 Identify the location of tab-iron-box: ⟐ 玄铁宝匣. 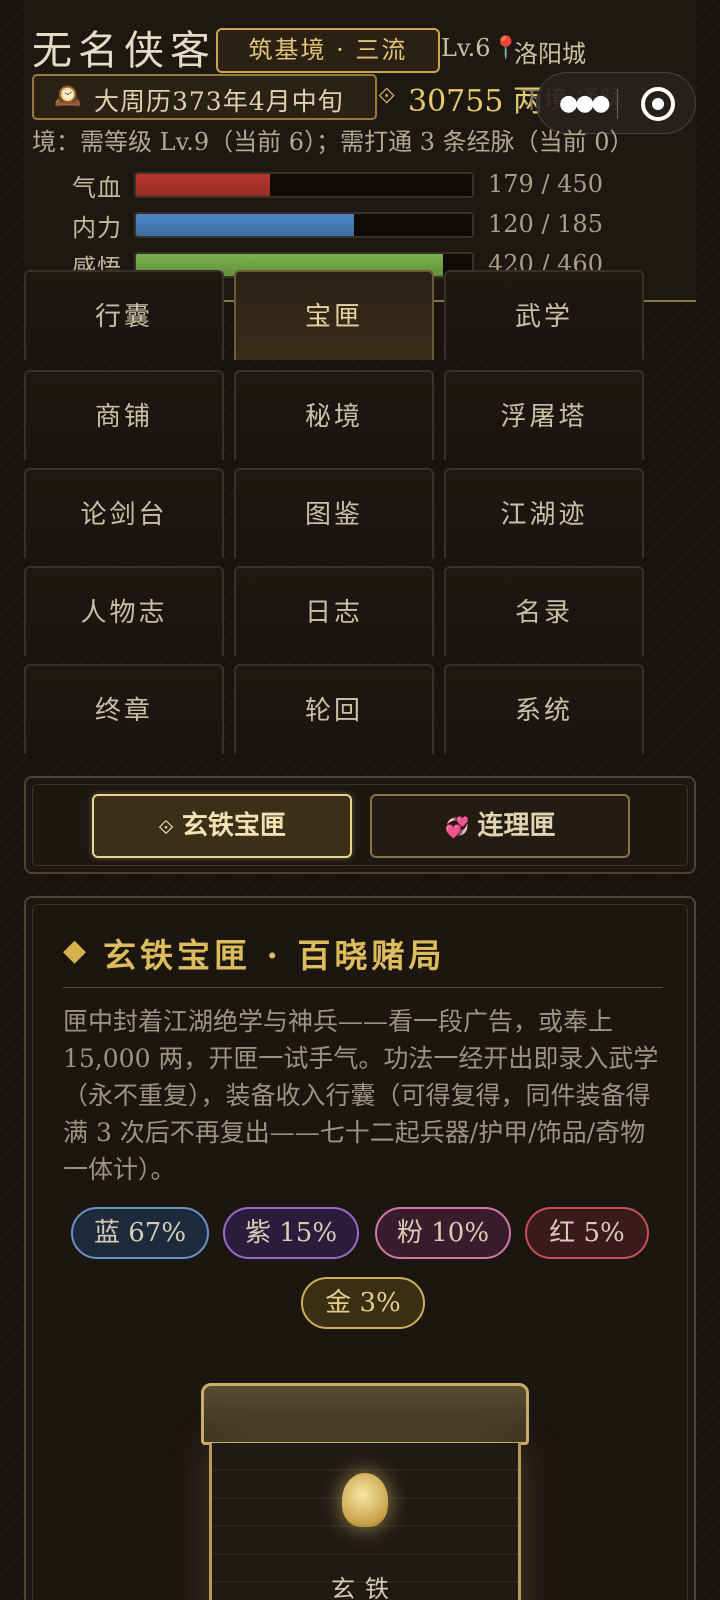
(222, 826).